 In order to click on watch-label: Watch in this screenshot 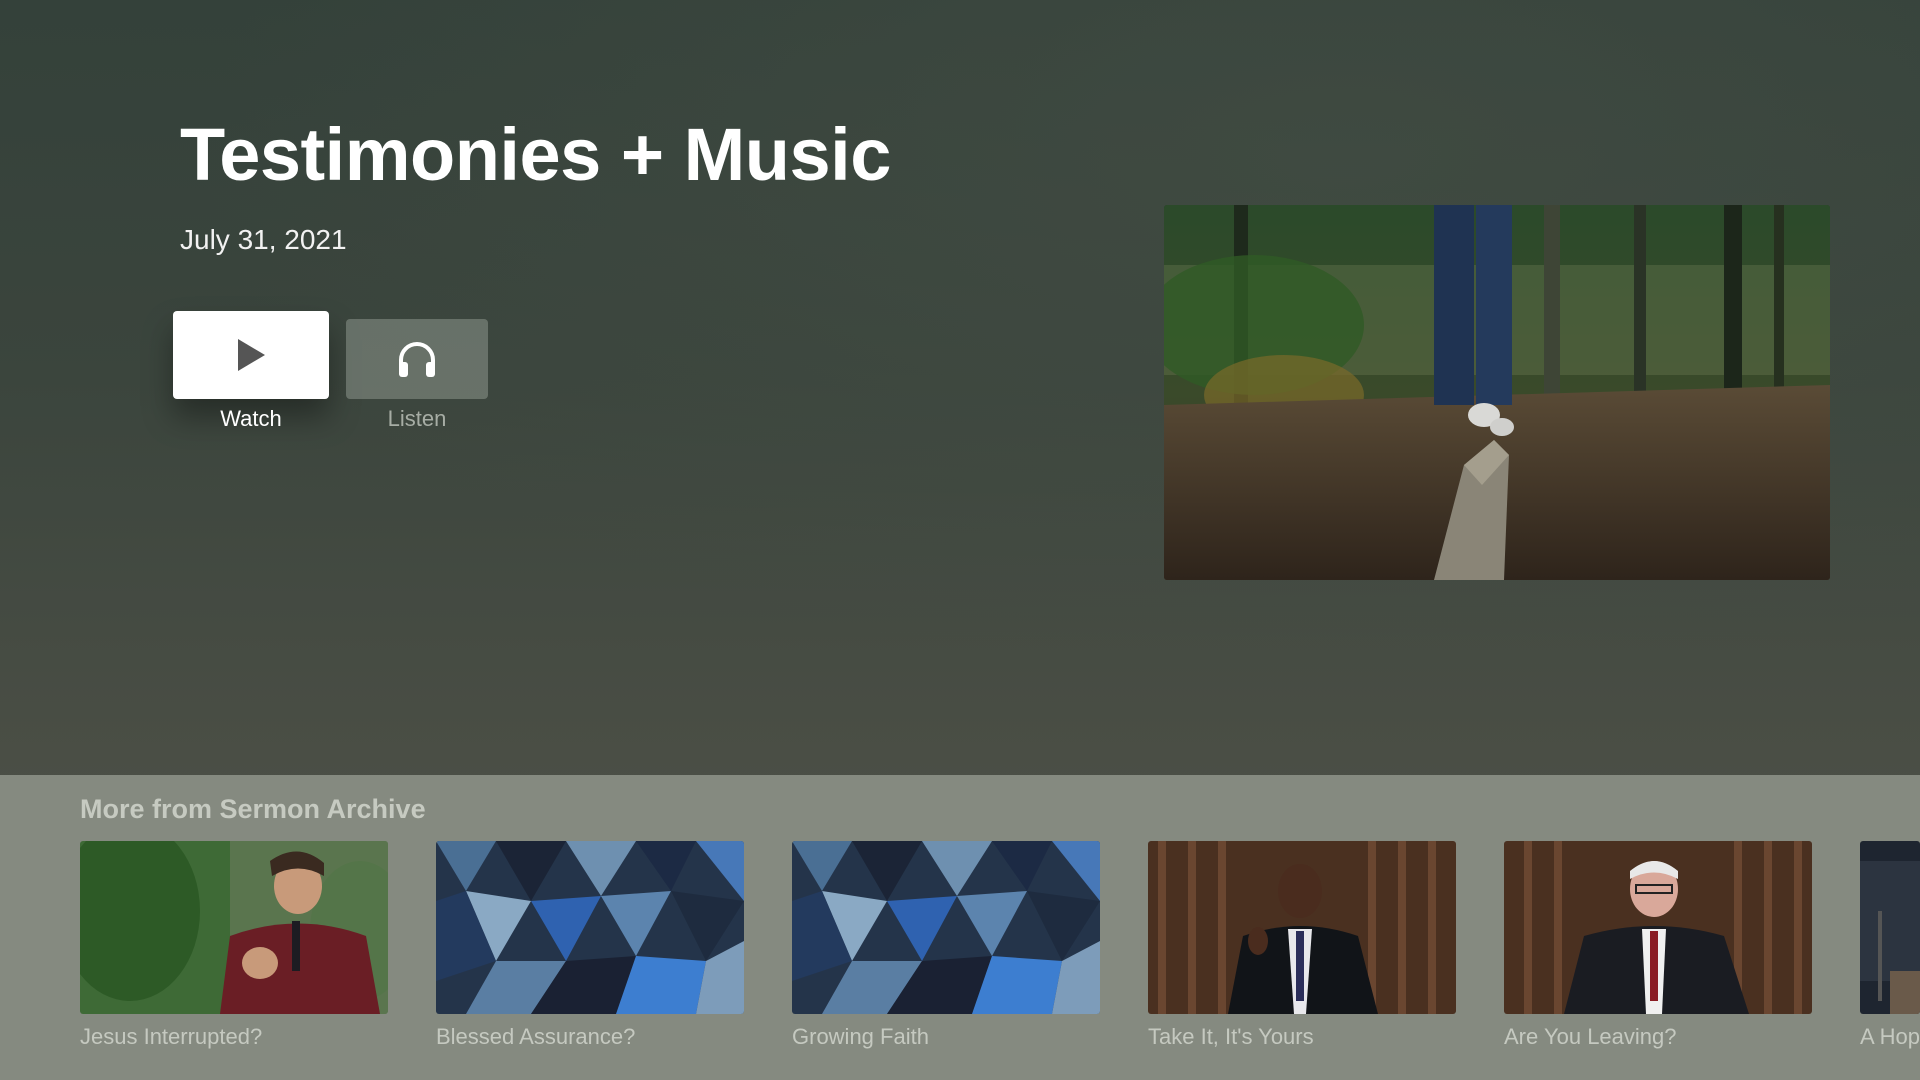, I will do `click(251, 418)`.